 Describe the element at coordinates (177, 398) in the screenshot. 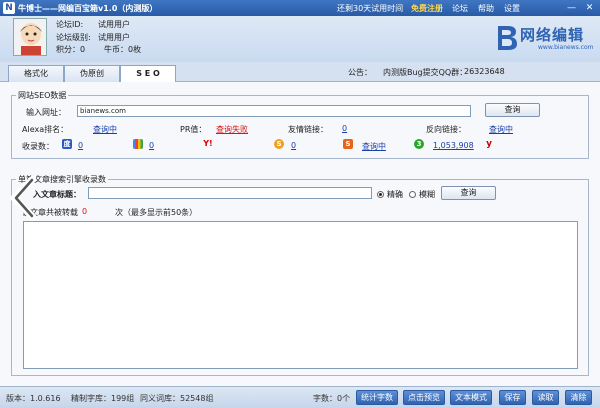

I see `synonyms-text: 同义词库：52548组` at that location.